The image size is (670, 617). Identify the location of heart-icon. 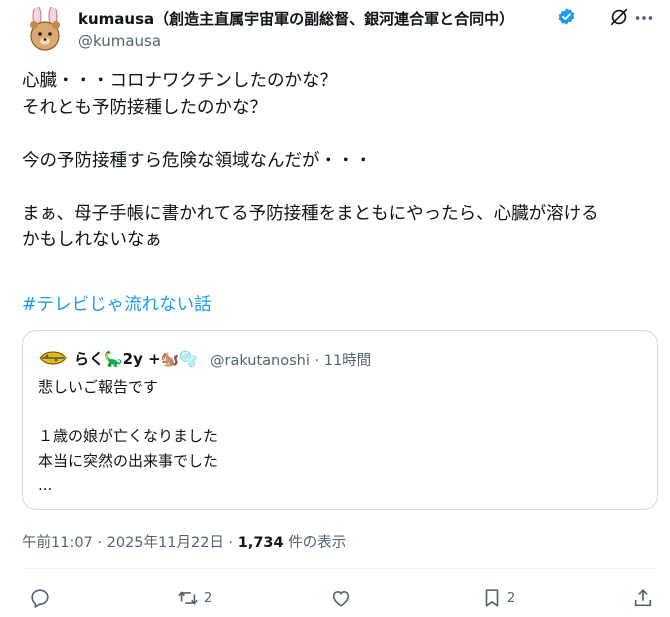
(341, 598).